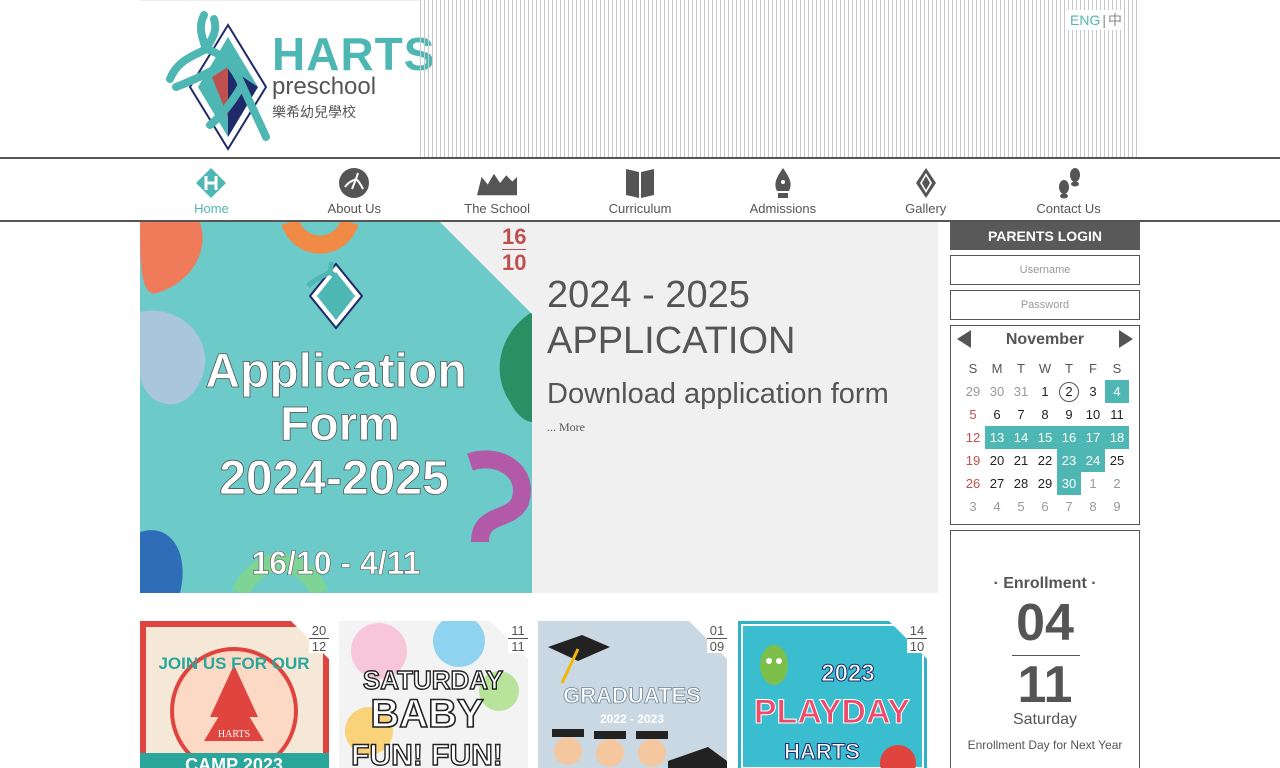  I want to click on news-3-date: 01 09, so click(717, 638).